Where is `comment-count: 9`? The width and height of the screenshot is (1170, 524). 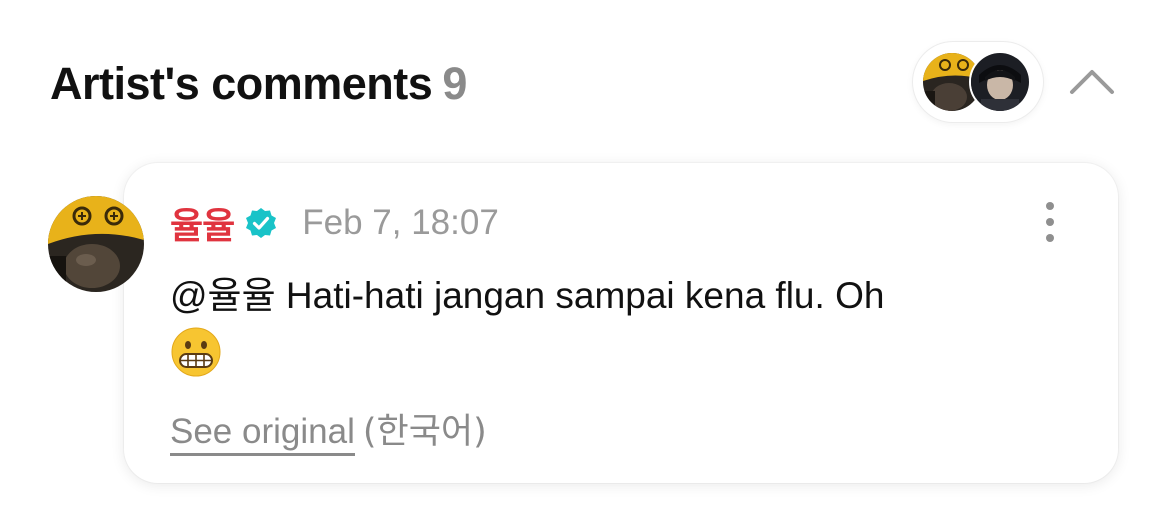
comment-count: 9 is located at coordinates (454, 83).